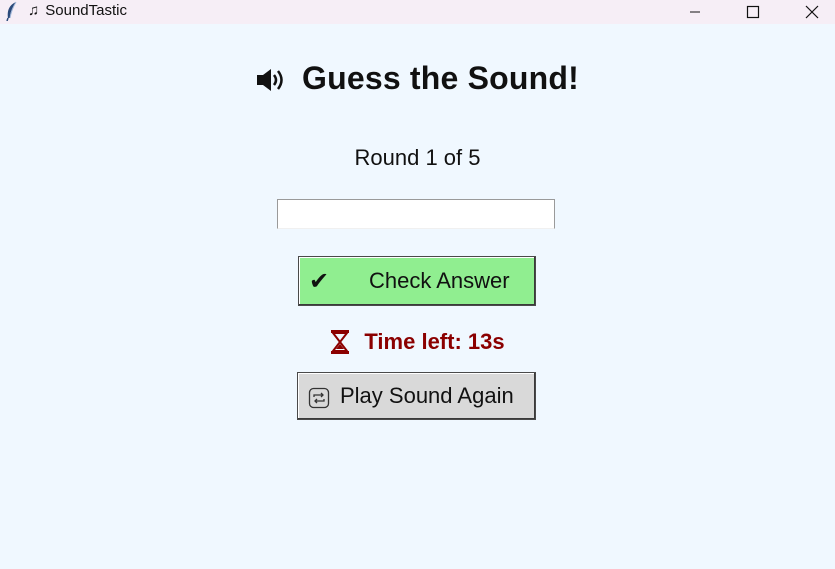 The height and width of the screenshot is (569, 835). Describe the element at coordinates (340, 342) in the screenshot. I see `hourglass-icon` at that location.